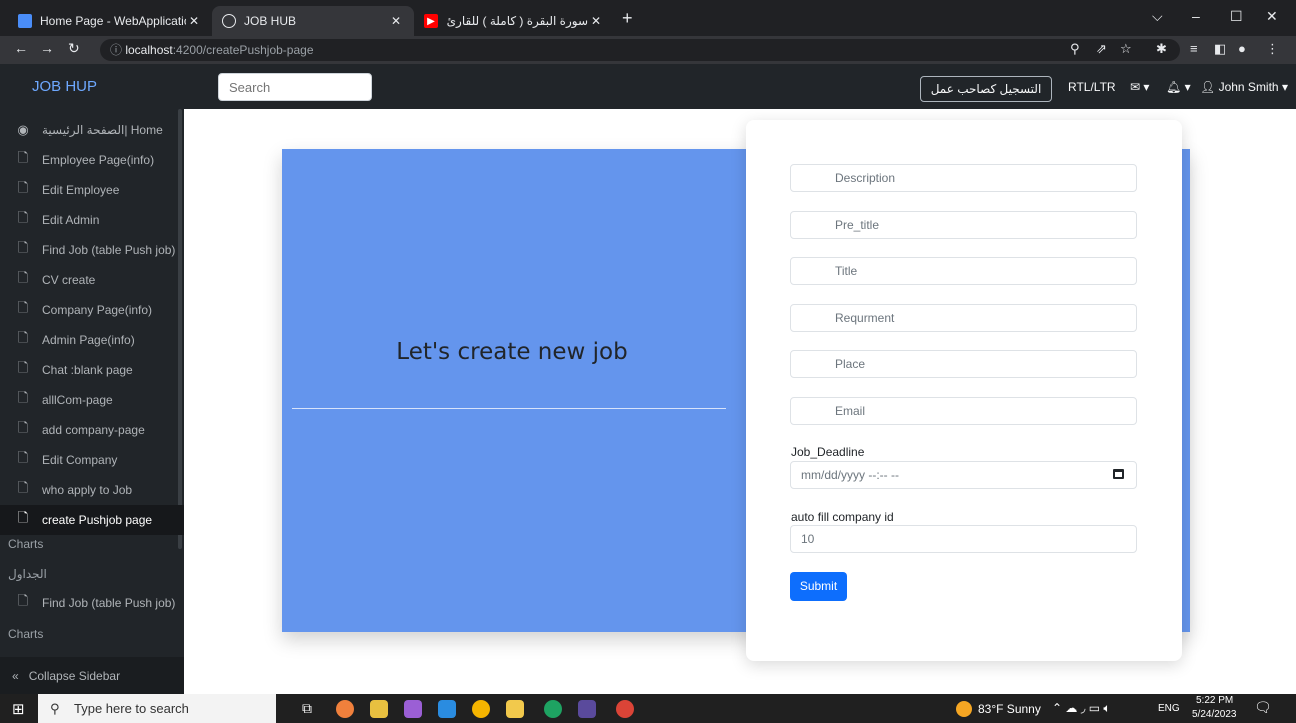 The image size is (1296, 723). What do you see at coordinates (92, 220) in the screenshot?
I see `sidebar-item: 🗋 Edit Admin` at bounding box center [92, 220].